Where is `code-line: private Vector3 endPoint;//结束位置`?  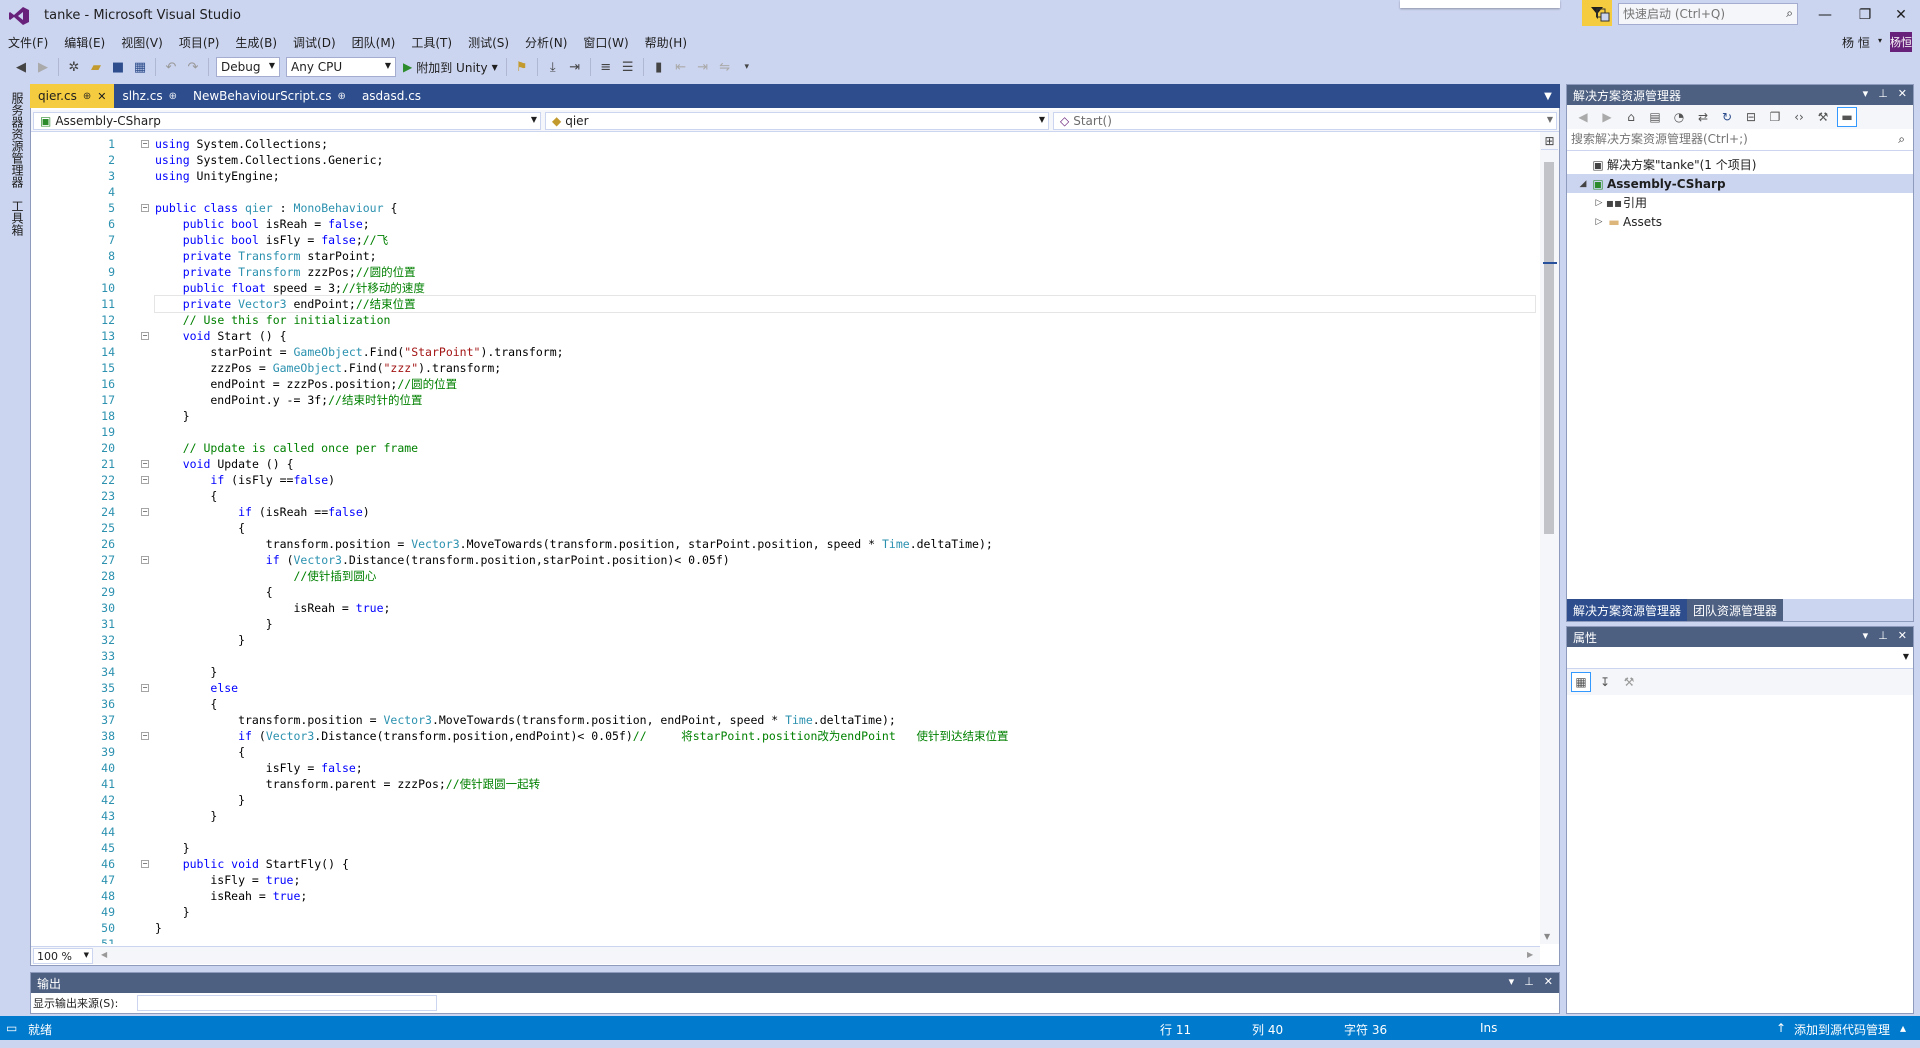
code-line: private Vector3 endPoint;//结束位置 is located at coordinates (845, 304).